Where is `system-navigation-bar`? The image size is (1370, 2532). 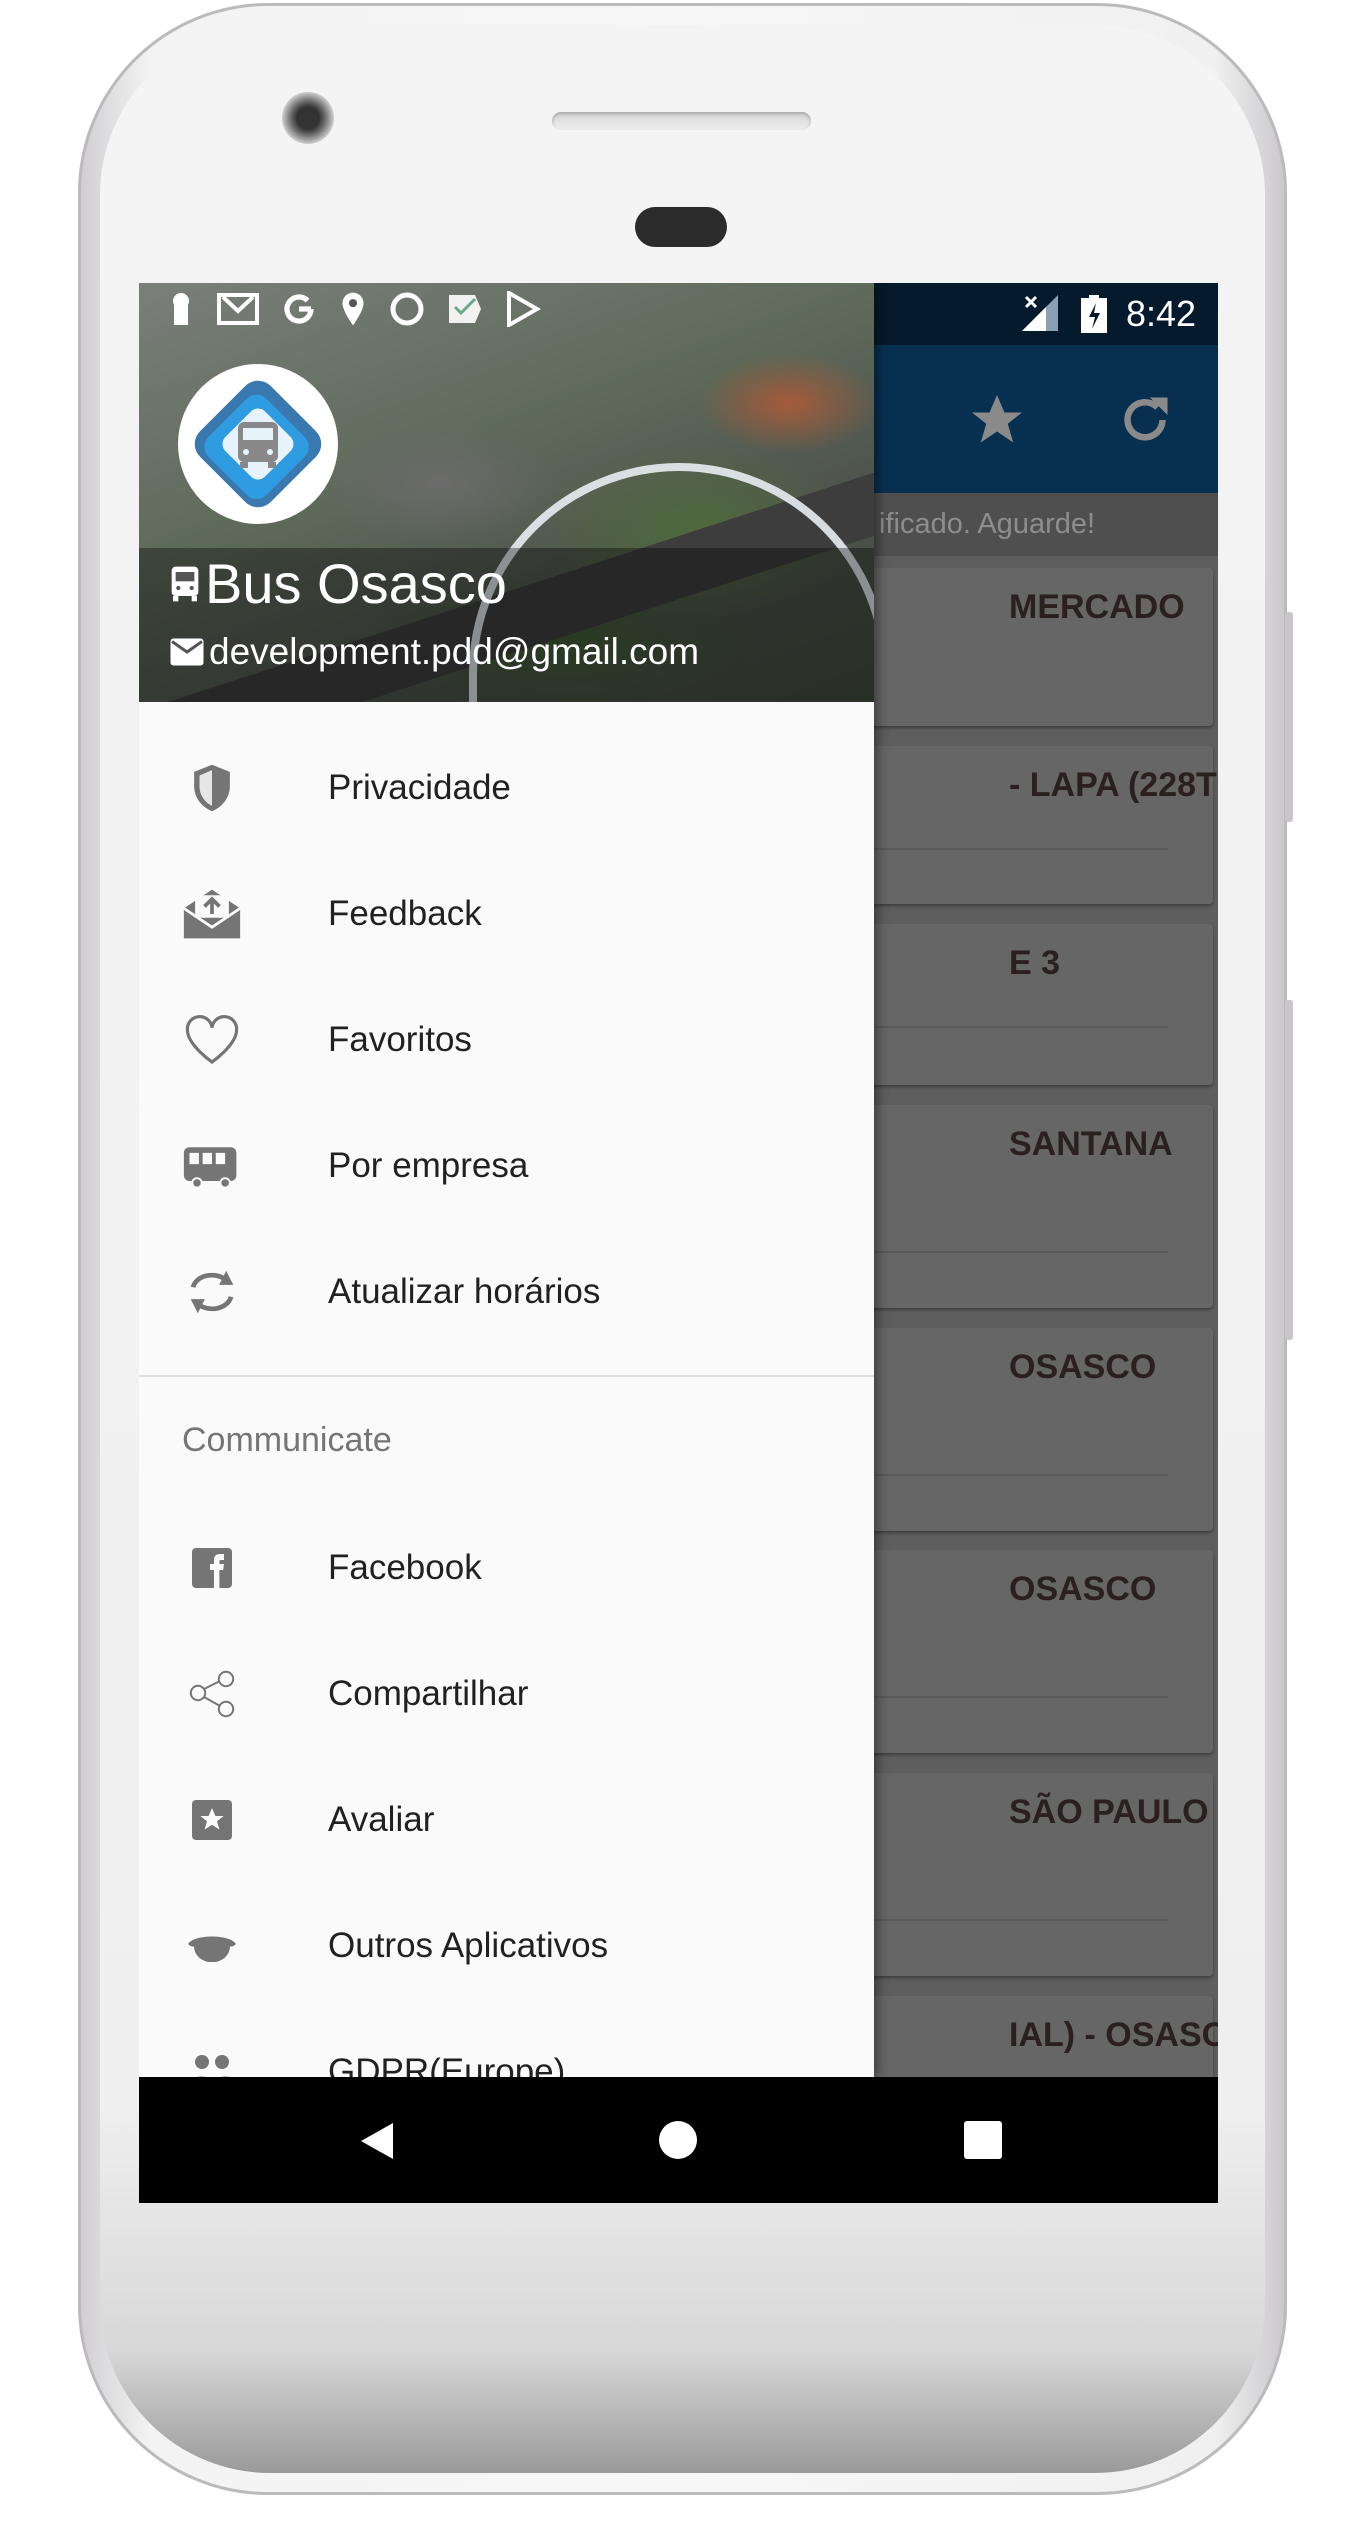
system-navigation-bar is located at coordinates (678, 2140).